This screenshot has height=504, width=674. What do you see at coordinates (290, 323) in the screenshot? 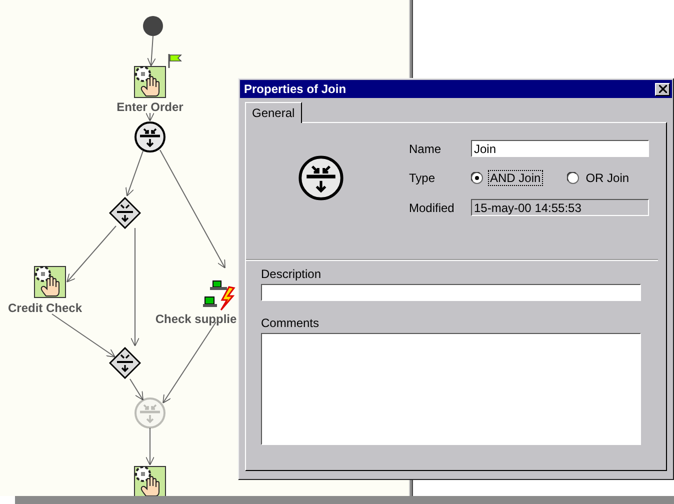
I see `field-label: Comments` at bounding box center [290, 323].